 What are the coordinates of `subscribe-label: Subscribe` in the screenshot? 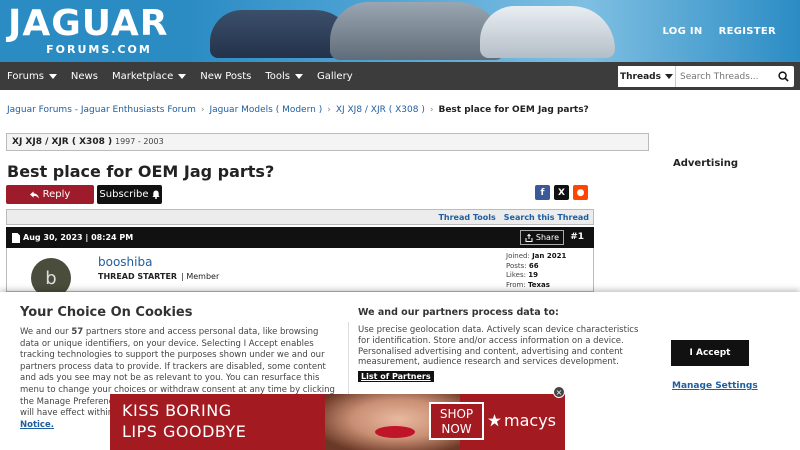 It's located at (124, 194).